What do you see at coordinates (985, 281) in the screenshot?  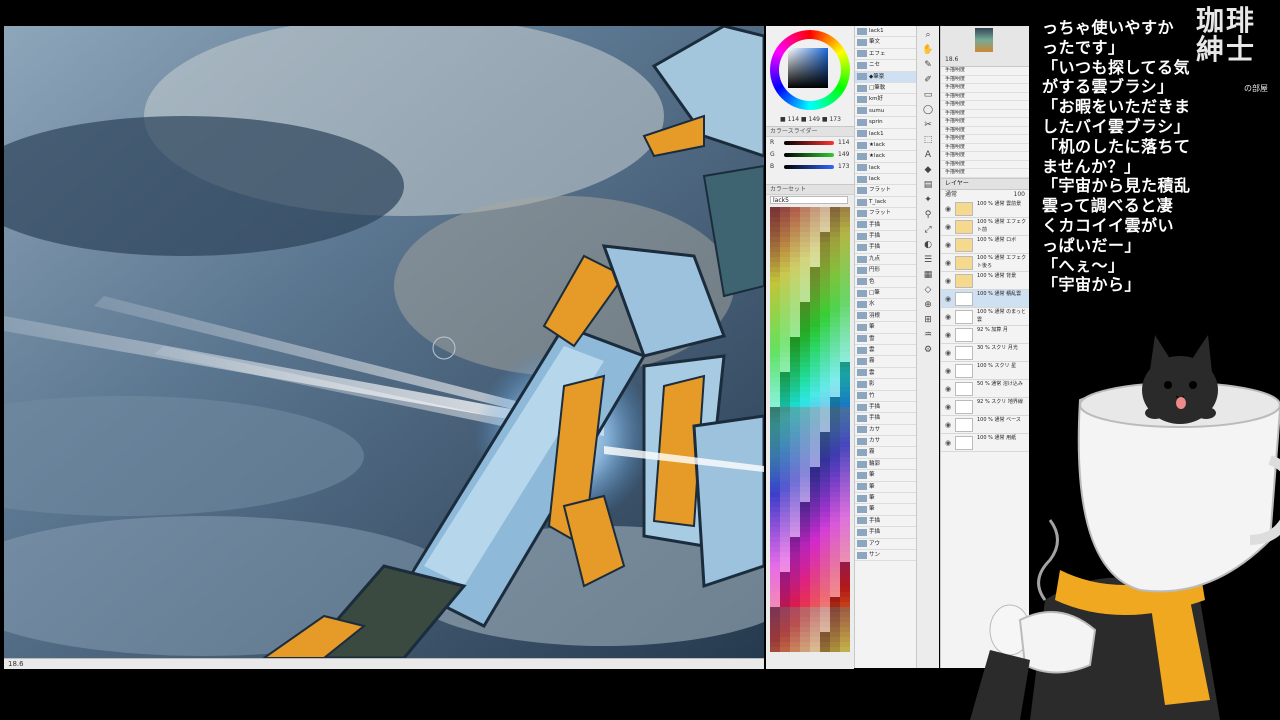 I see `layer-folder: ◉ 100 % 通常 背景` at bounding box center [985, 281].